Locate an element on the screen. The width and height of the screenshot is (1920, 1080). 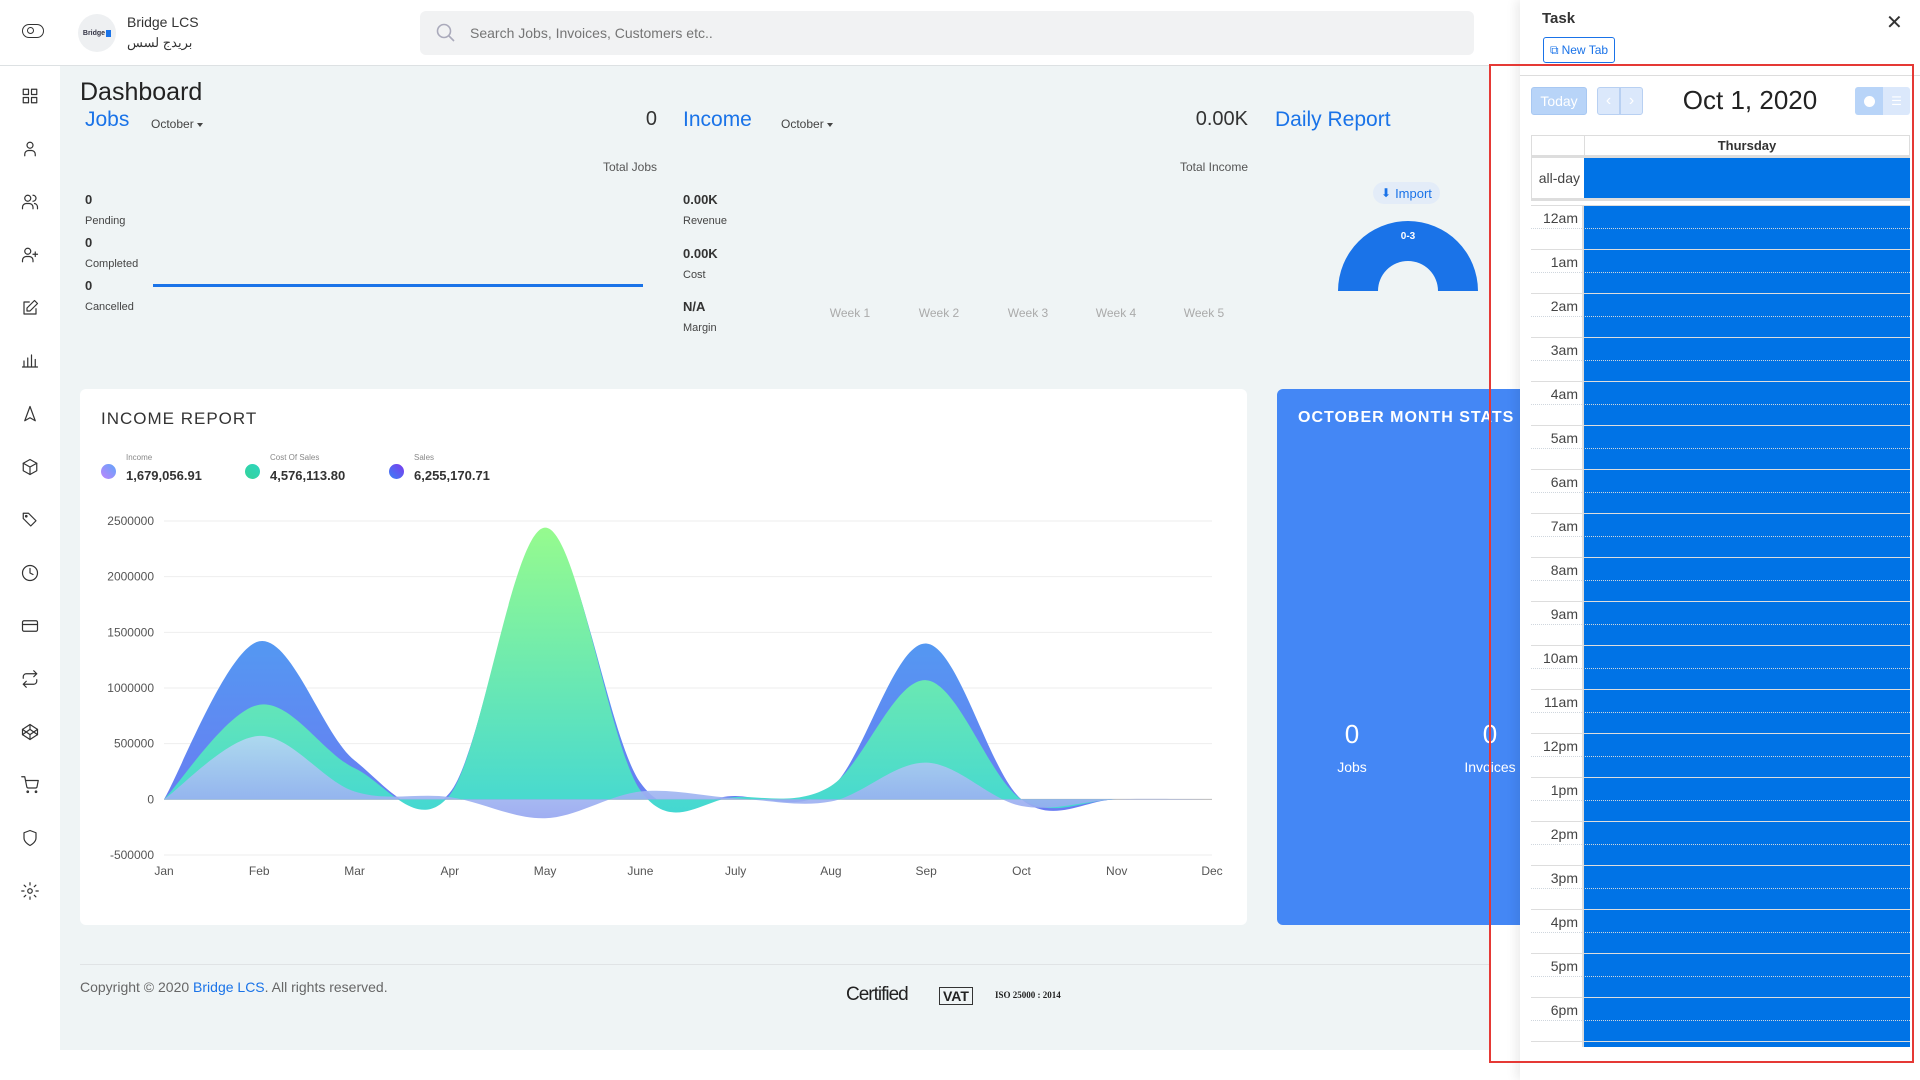
panel-divider is located at coordinates (1720, 75).